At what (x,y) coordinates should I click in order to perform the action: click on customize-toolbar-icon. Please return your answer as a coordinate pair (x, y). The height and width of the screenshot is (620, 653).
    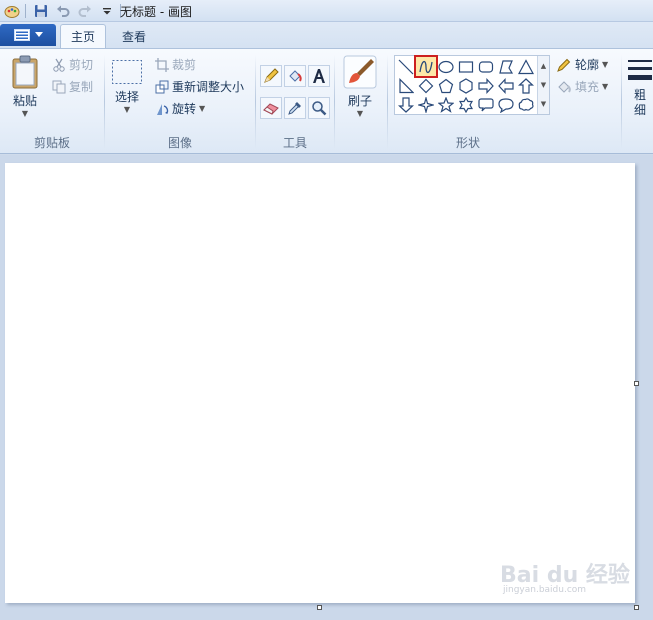
    Looking at the image, I should click on (107, 11).